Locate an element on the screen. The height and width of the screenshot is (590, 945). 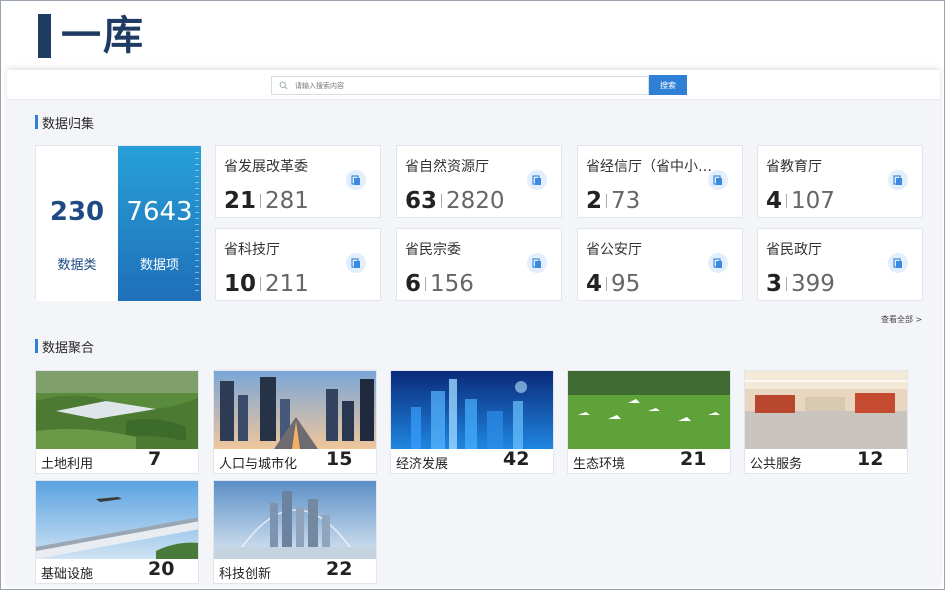
dept-class-count: 10 is located at coordinates (240, 284).